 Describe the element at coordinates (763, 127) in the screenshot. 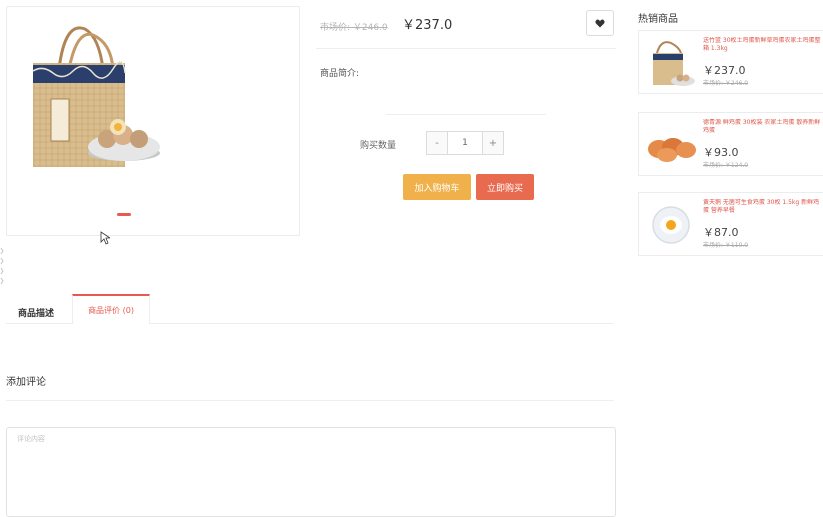

I see `hot-product-name: 德青源 鲜鸡蛋 30枚装 农家土鸡蛋 散养新鲜鸡蛋` at that location.